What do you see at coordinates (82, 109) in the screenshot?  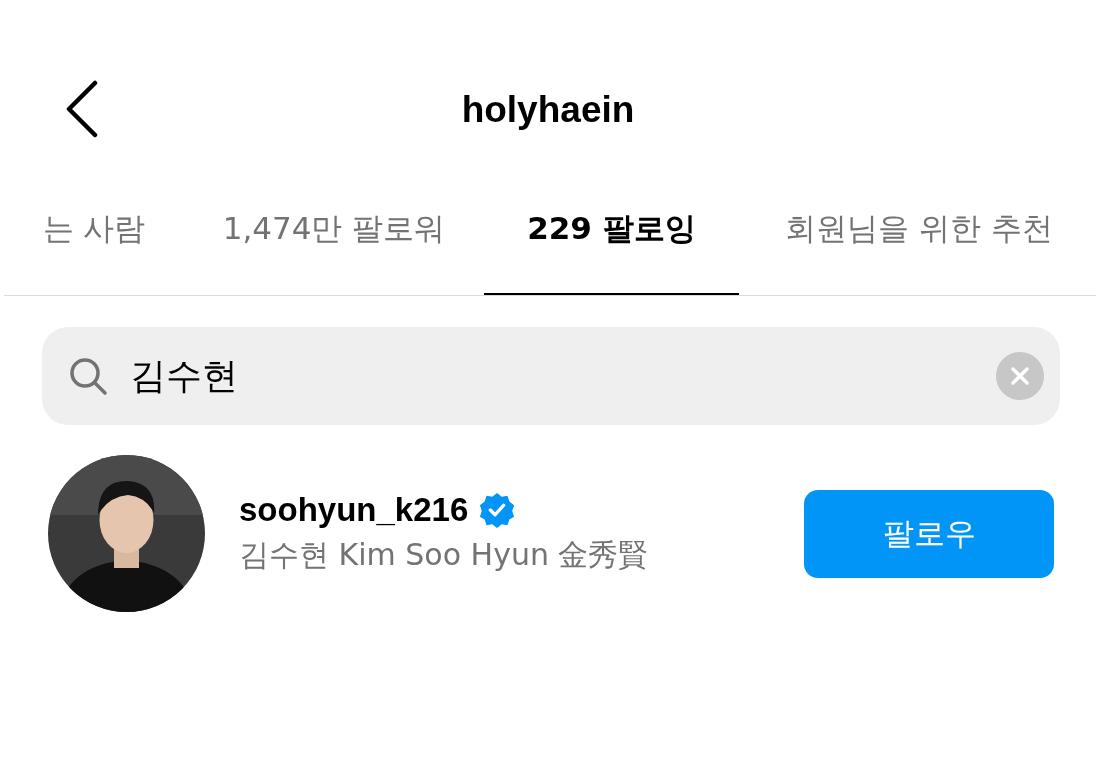 I see `chevron-left-icon` at bounding box center [82, 109].